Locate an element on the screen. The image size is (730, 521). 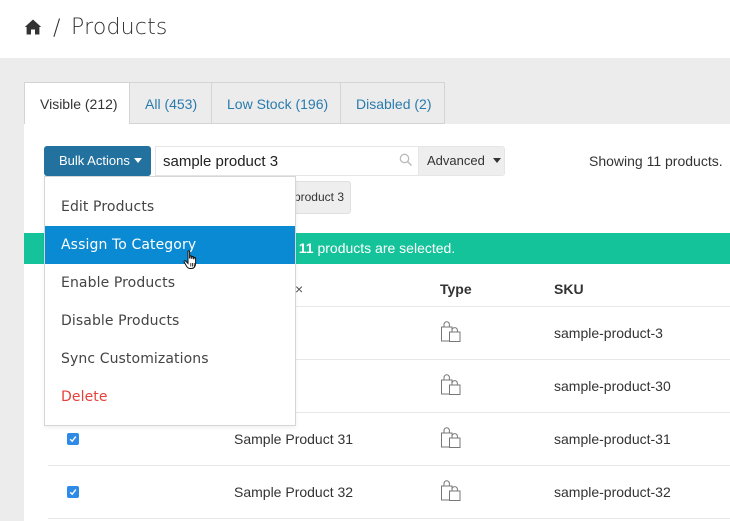
hand-pointer-cursor-icon is located at coordinates (190, 259).